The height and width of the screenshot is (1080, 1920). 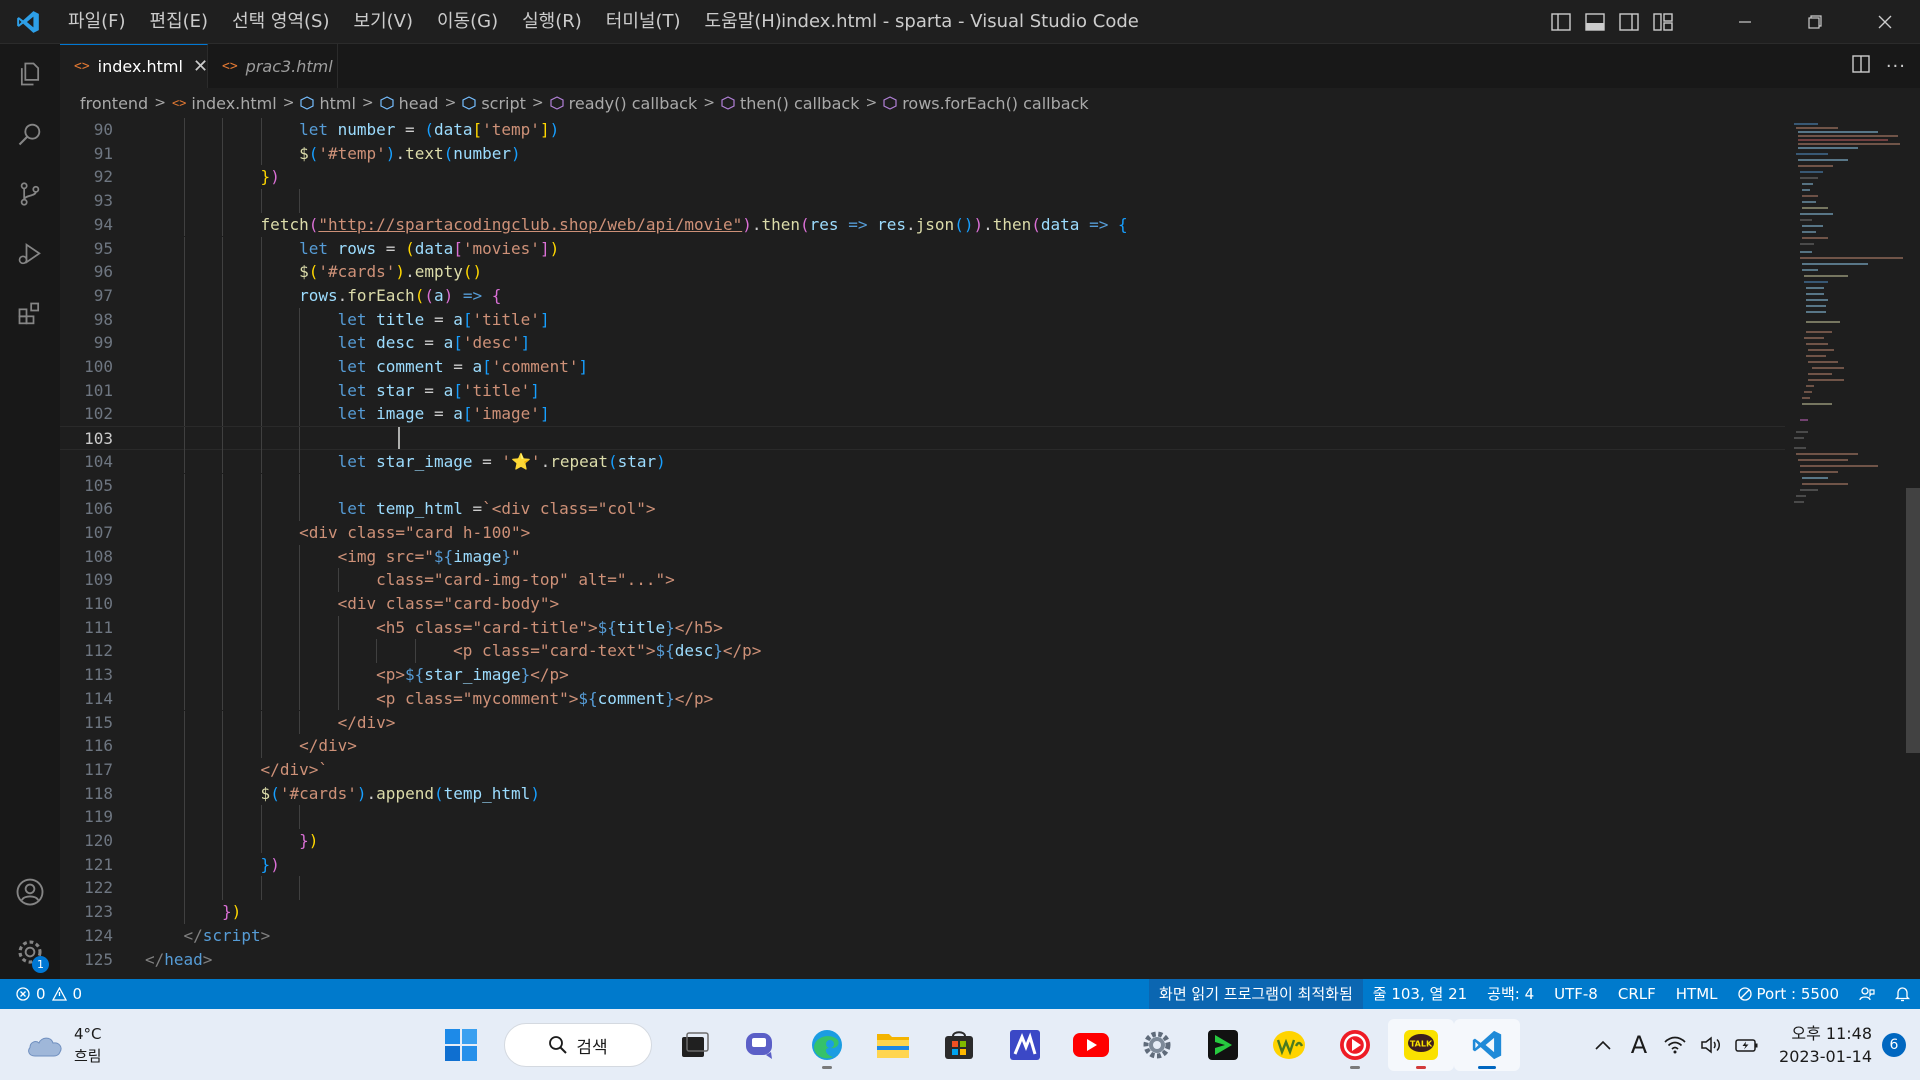 What do you see at coordinates (97, 22) in the screenshot?
I see `menu-file: 파일(F)` at bounding box center [97, 22].